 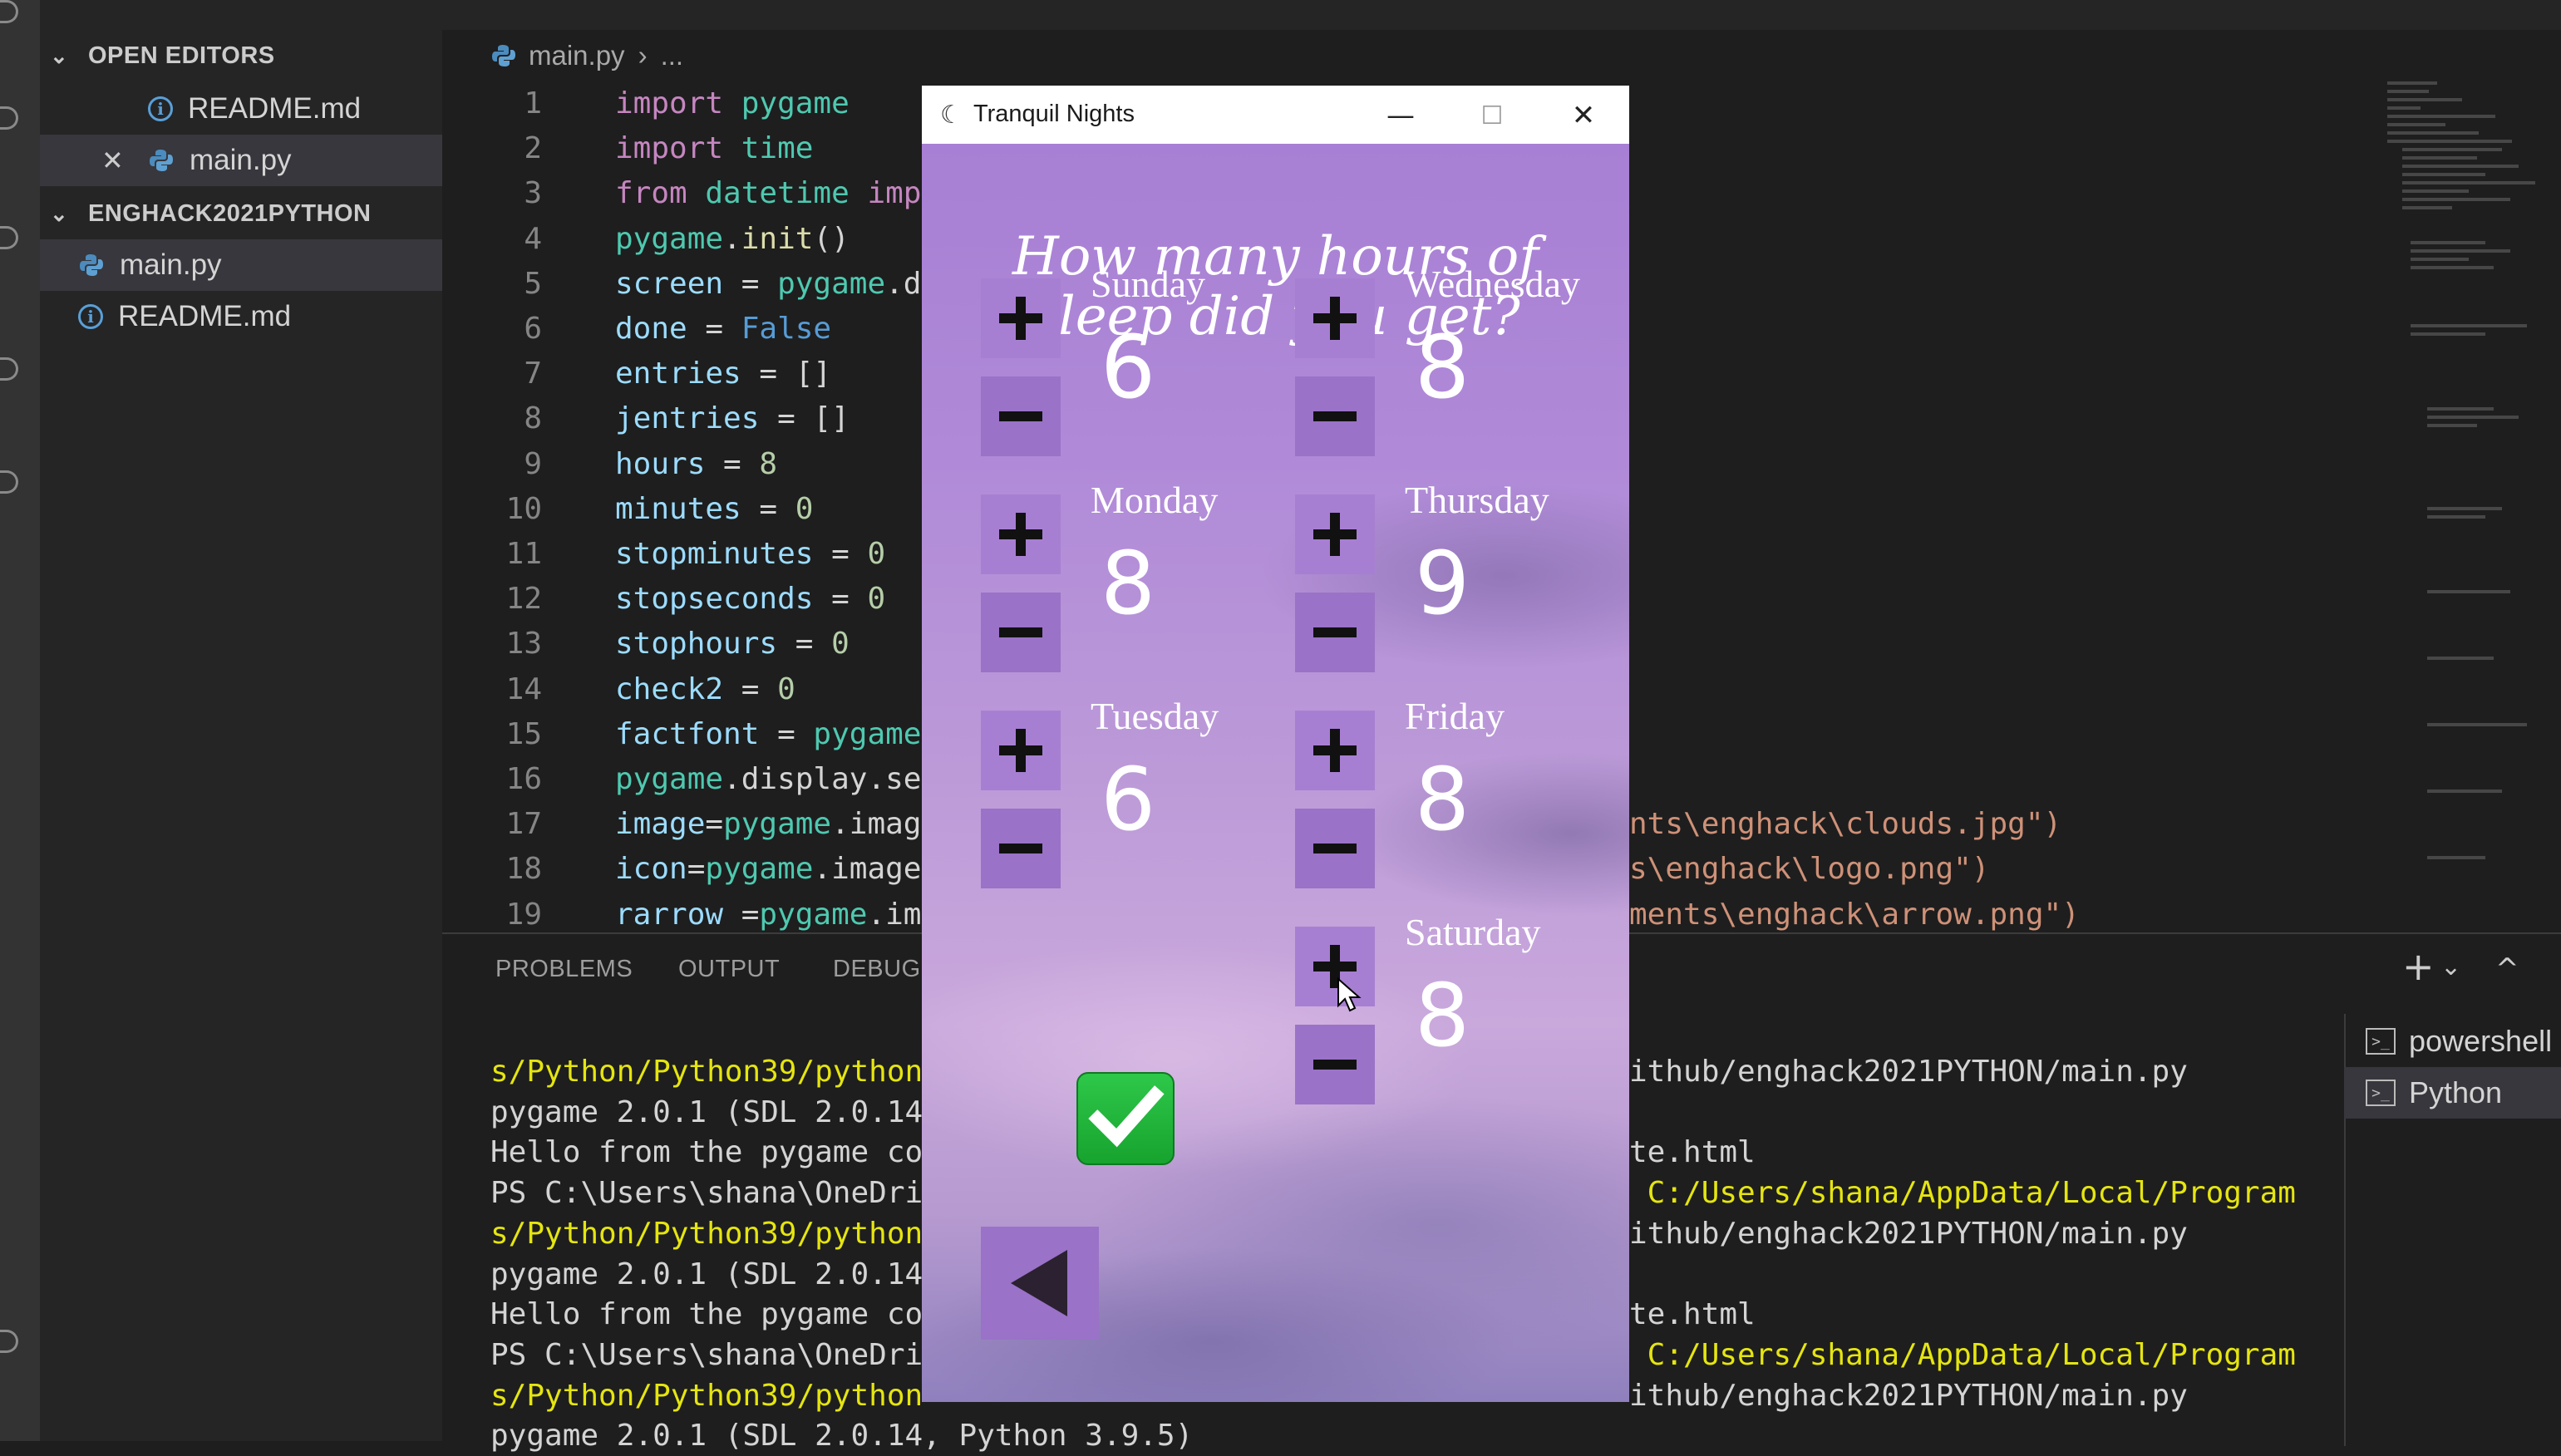 I want to click on increment-tuesday-button, so click(x=1021, y=750).